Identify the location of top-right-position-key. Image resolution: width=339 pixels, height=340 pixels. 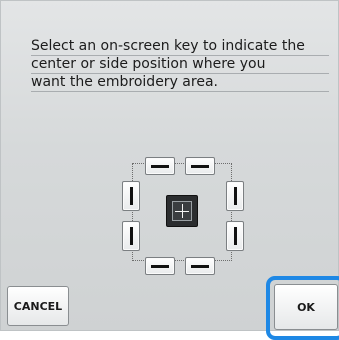
(200, 166).